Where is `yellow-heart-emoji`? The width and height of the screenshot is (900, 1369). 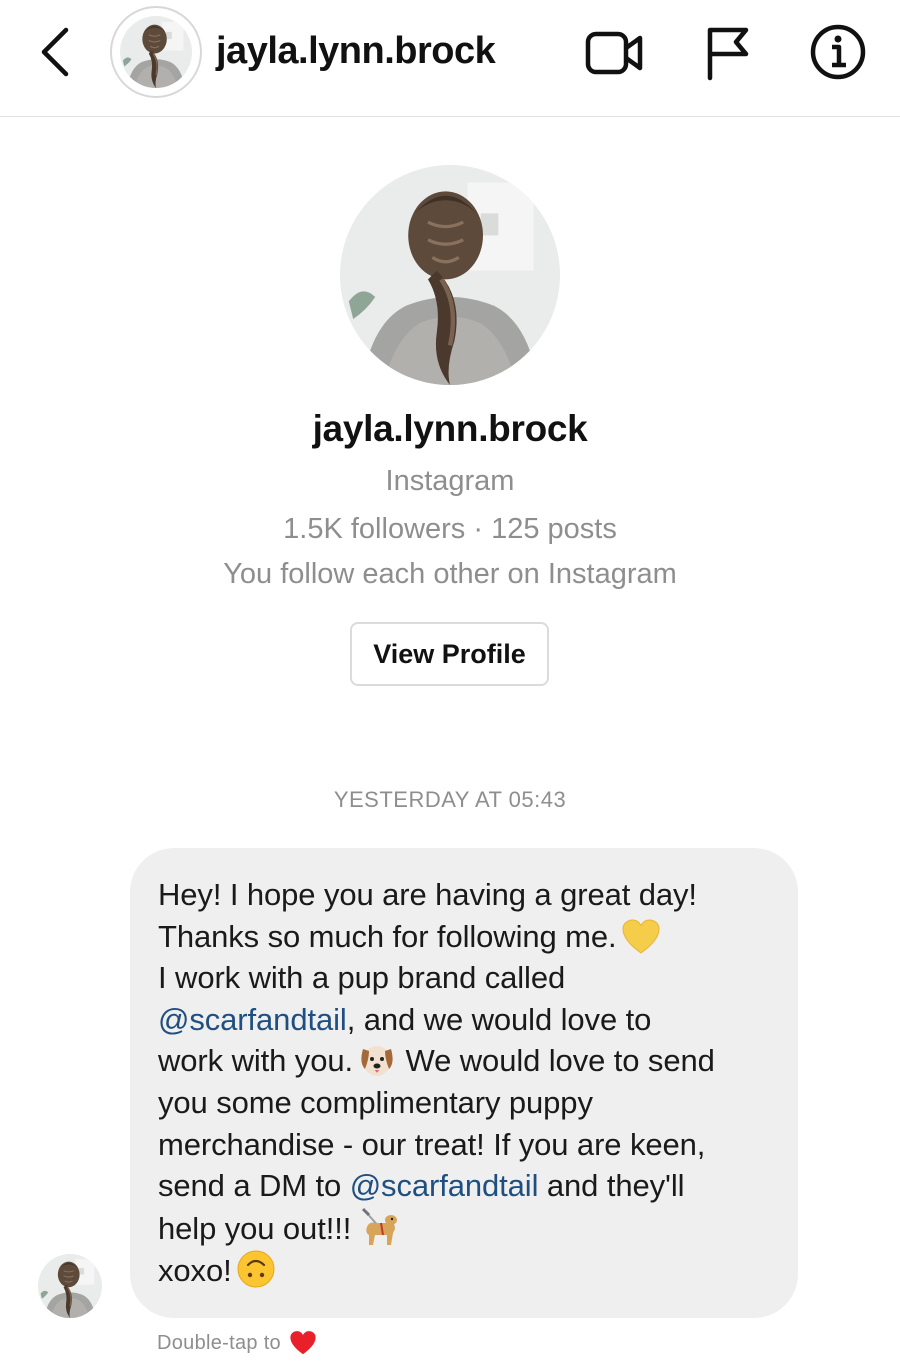
yellow-heart-emoji is located at coordinates (641, 936).